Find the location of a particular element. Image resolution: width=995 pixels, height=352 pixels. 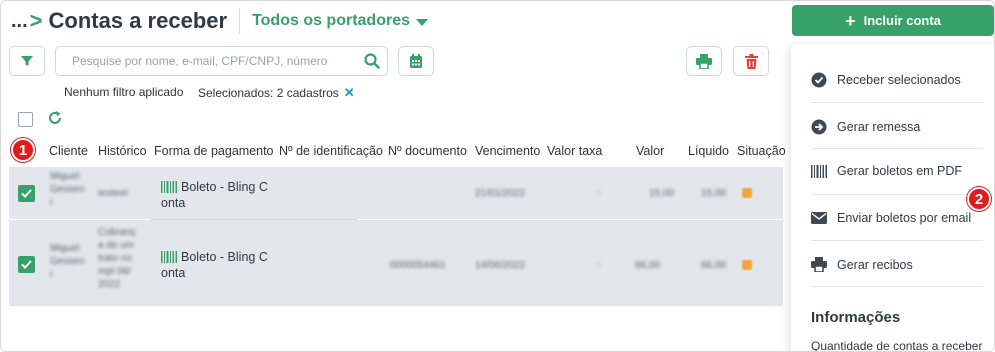

search-icon is located at coordinates (372, 61).